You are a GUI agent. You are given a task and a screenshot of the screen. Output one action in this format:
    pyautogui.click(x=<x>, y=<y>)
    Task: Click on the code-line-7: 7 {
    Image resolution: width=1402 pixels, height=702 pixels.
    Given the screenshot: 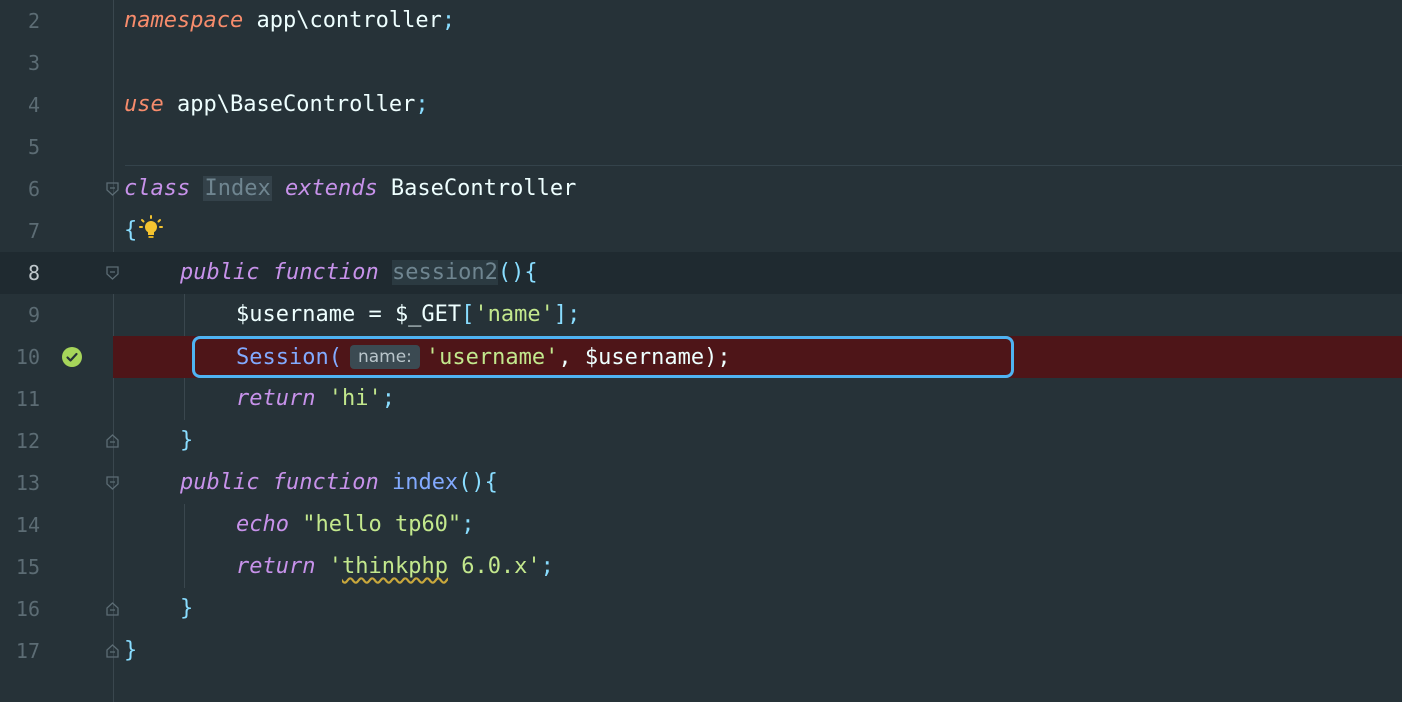 What is the action you would take?
    pyautogui.click(x=701, y=231)
    